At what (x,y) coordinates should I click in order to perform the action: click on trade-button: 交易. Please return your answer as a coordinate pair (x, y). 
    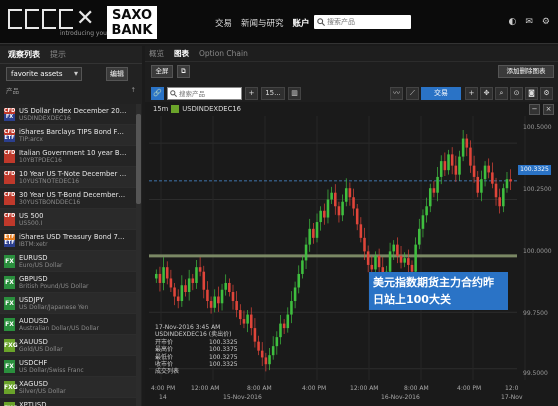
    Looking at the image, I should click on (441, 93).